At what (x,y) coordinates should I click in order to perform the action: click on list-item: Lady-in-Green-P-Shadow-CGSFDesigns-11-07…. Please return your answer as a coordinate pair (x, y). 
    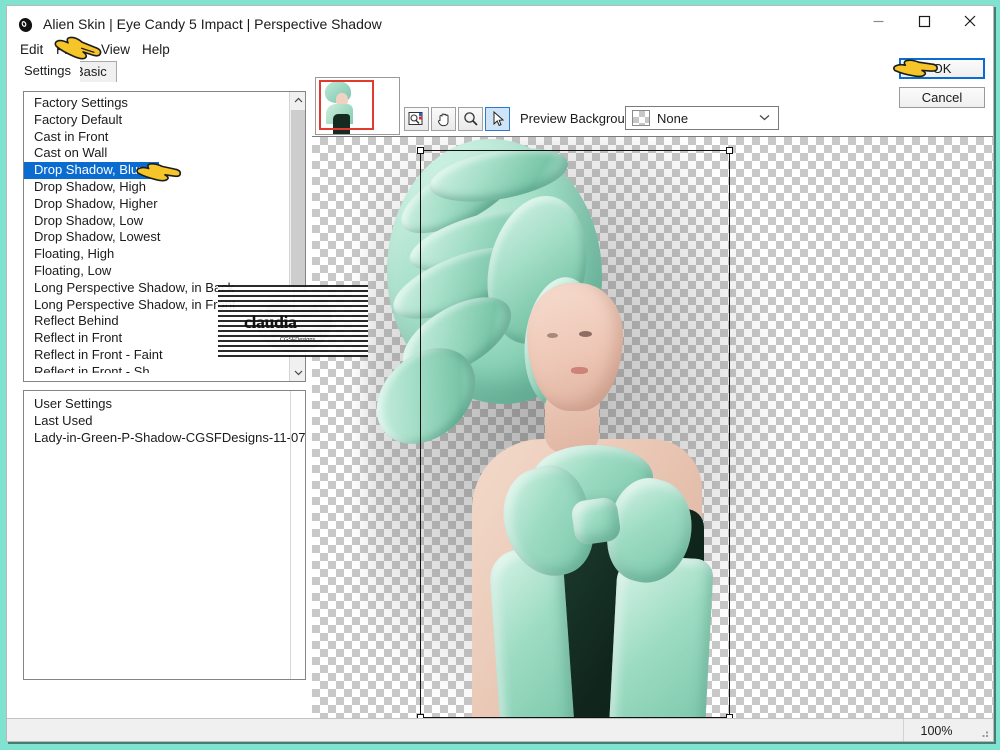
    Looking at the image, I should click on (164, 437).